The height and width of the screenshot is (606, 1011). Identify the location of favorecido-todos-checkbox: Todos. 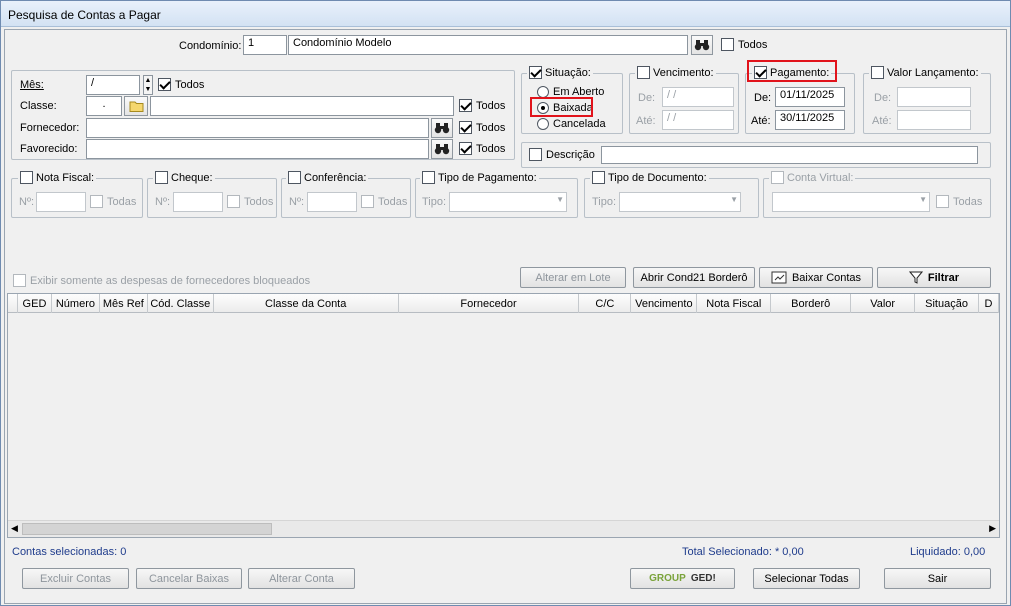
(482, 148).